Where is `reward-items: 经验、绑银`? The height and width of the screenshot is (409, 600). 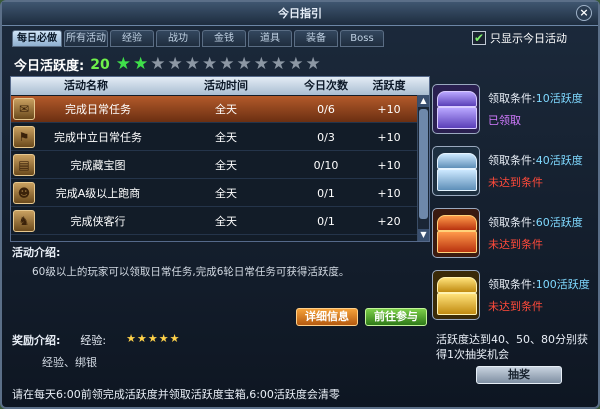
reward-items: 经验、绑银 is located at coordinates (69, 362).